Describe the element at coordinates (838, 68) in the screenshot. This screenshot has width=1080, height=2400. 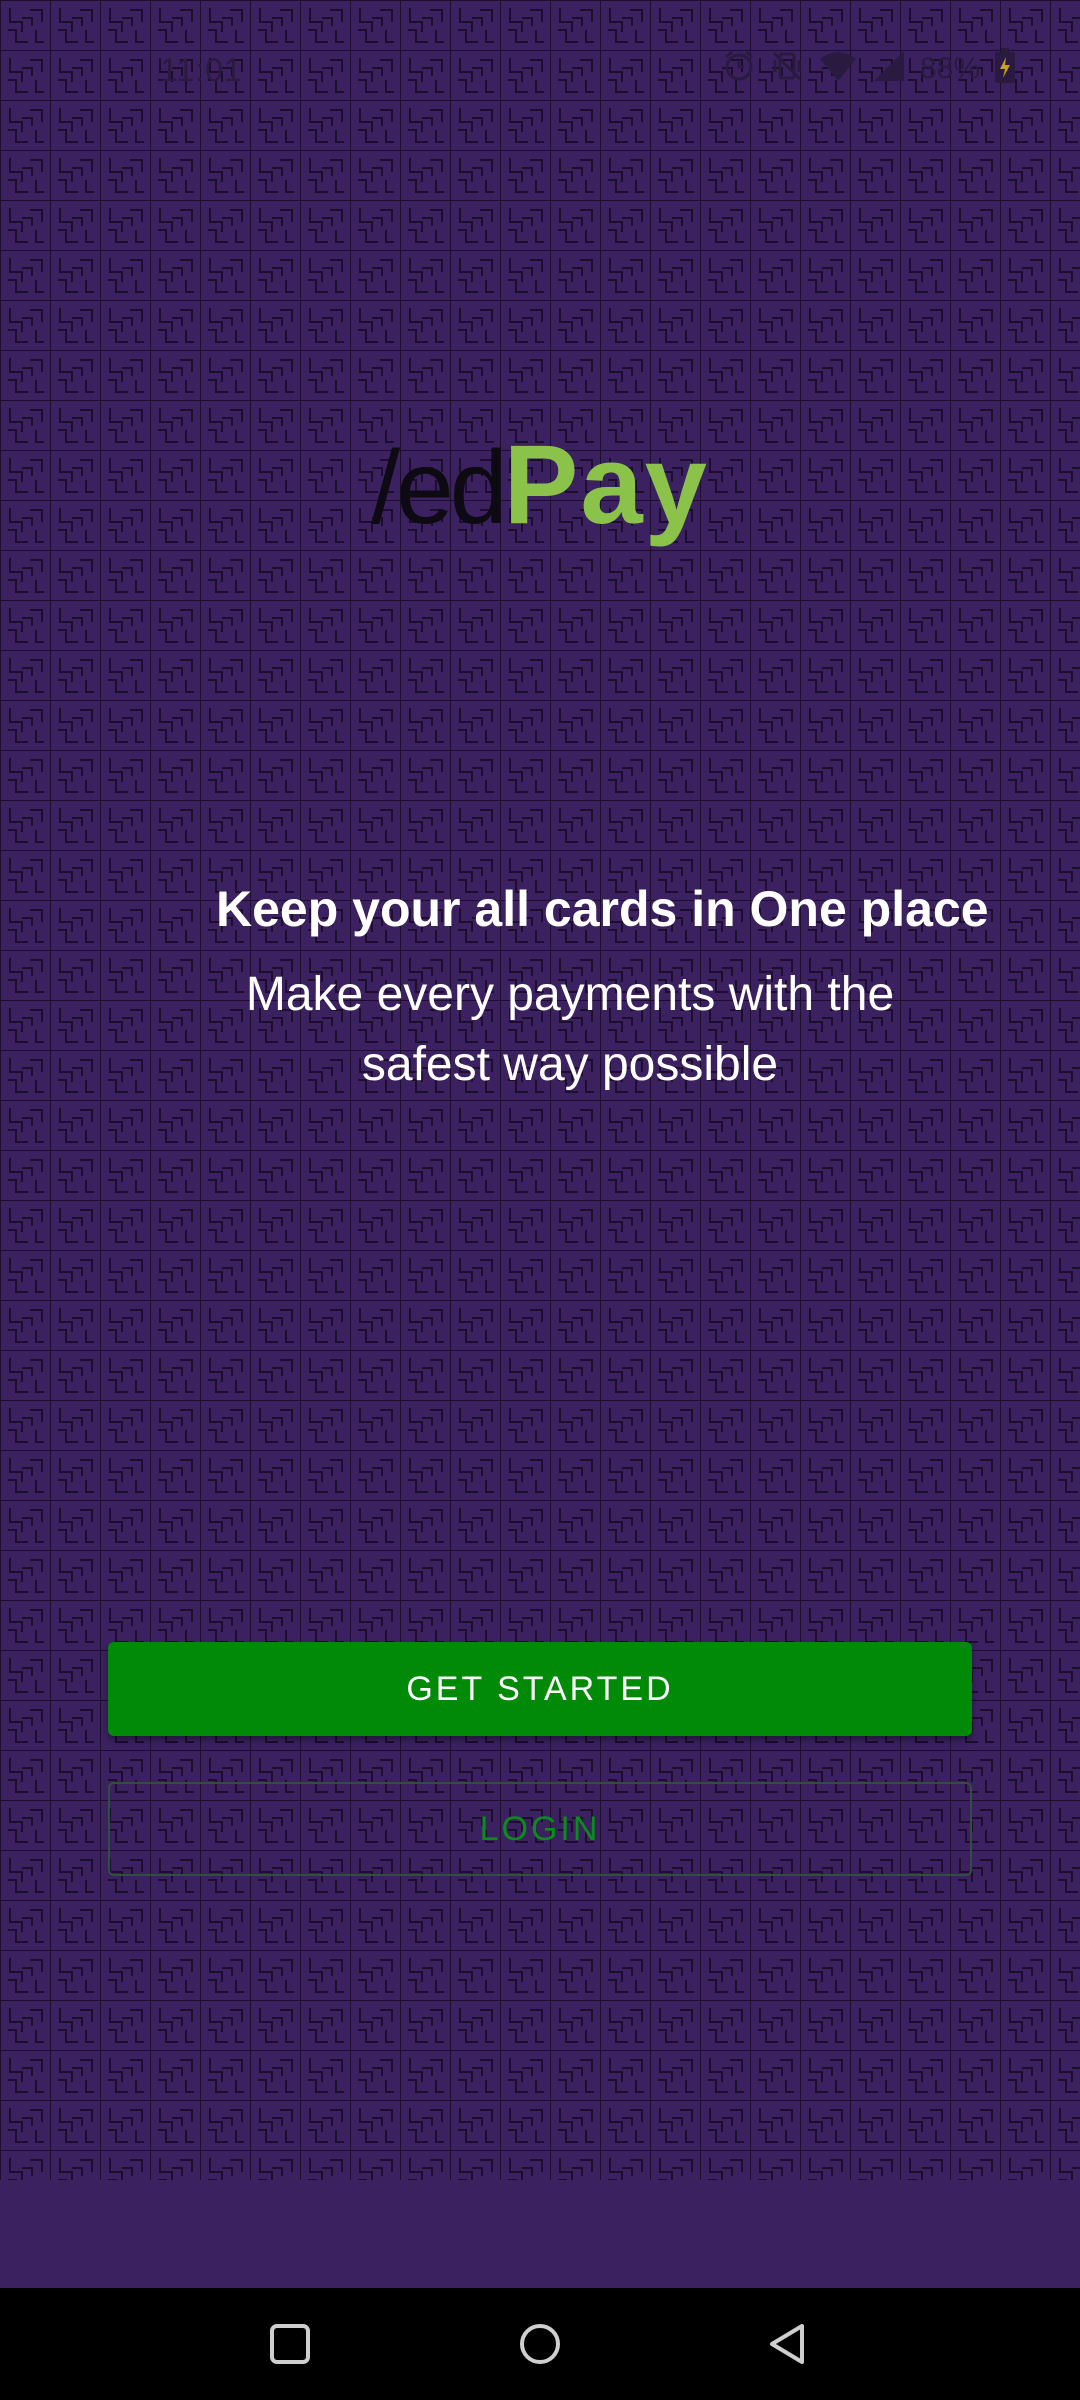
I see `wifi-icon` at that location.